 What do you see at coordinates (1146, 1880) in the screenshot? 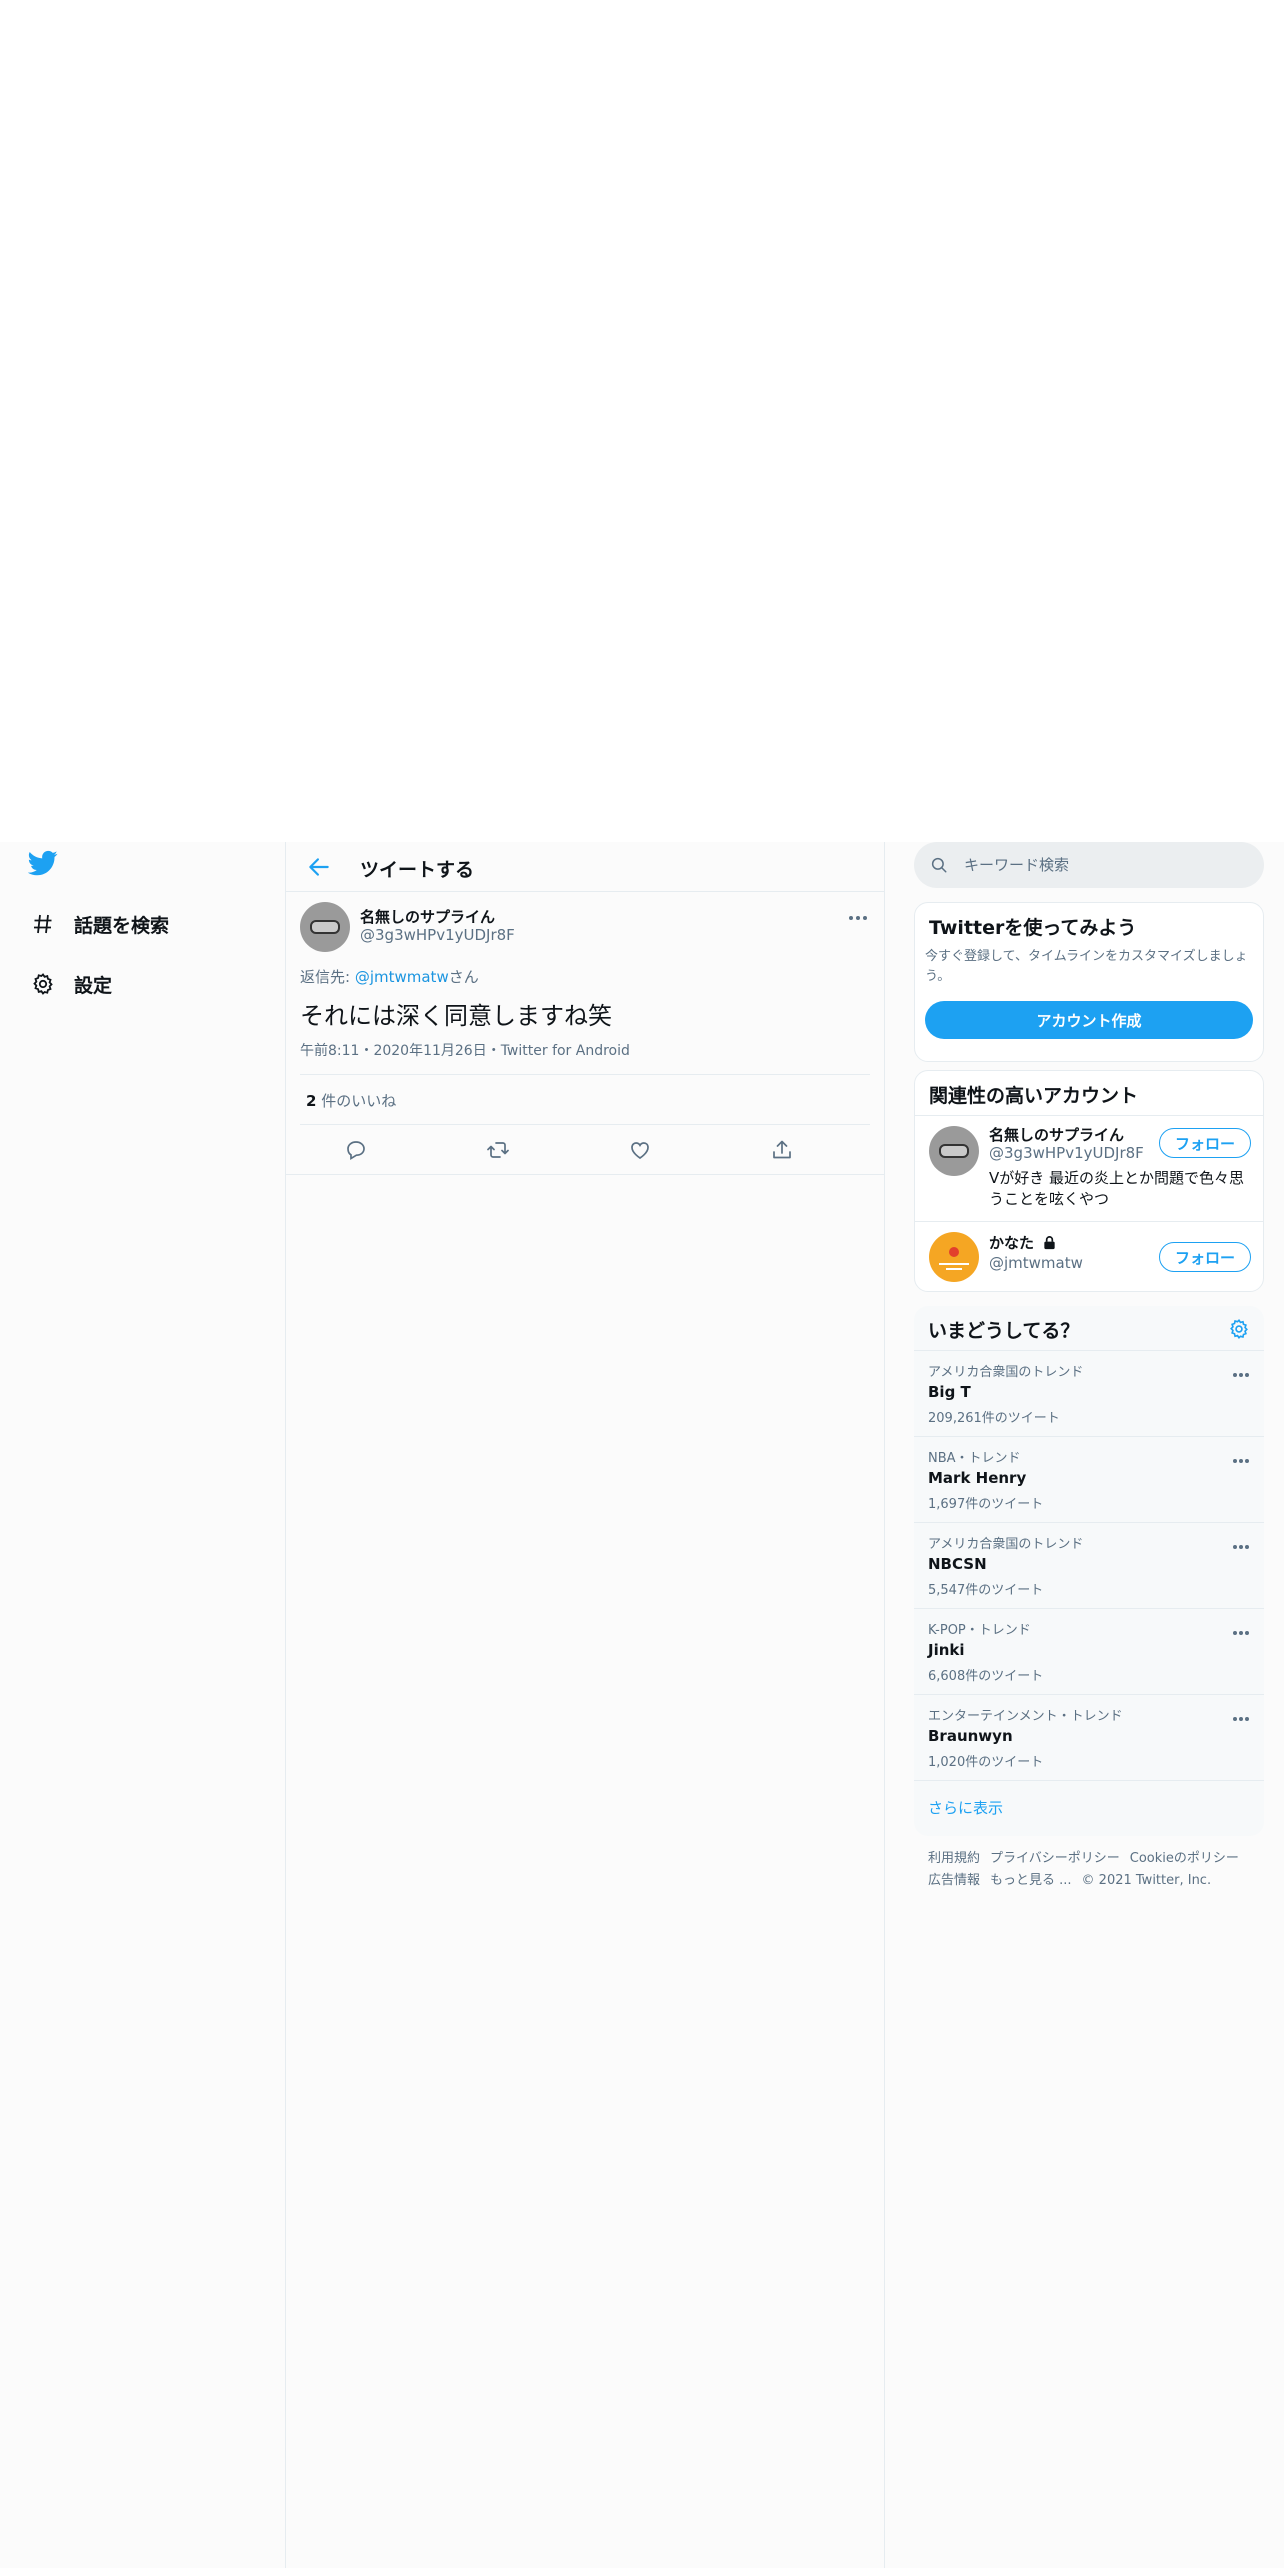
I see `footer-copyright: © 2021 Twitter, Inc.` at bounding box center [1146, 1880].